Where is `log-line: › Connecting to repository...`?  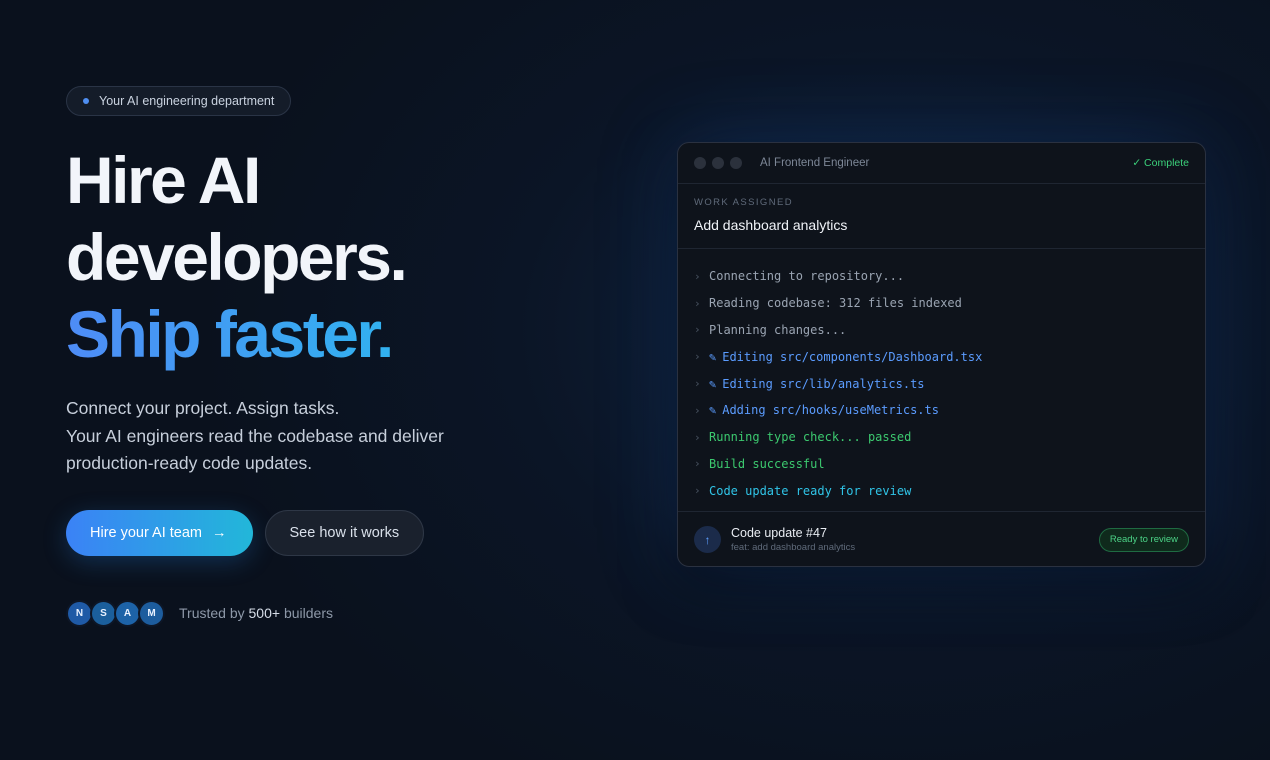 log-line: › Connecting to repository... is located at coordinates (941, 276).